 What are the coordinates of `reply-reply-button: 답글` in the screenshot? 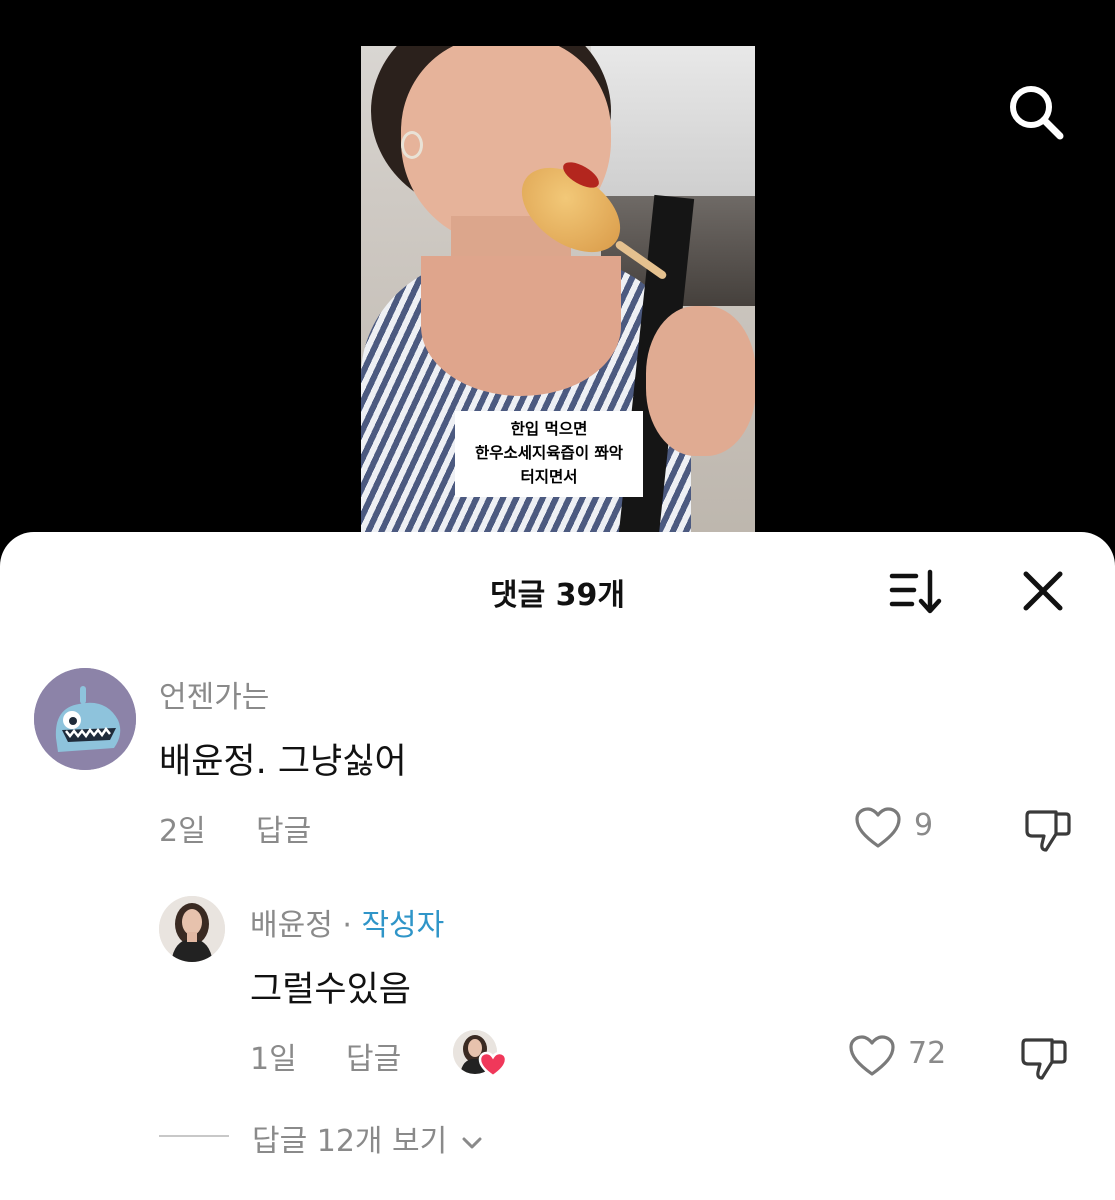 It's located at (373, 1056).